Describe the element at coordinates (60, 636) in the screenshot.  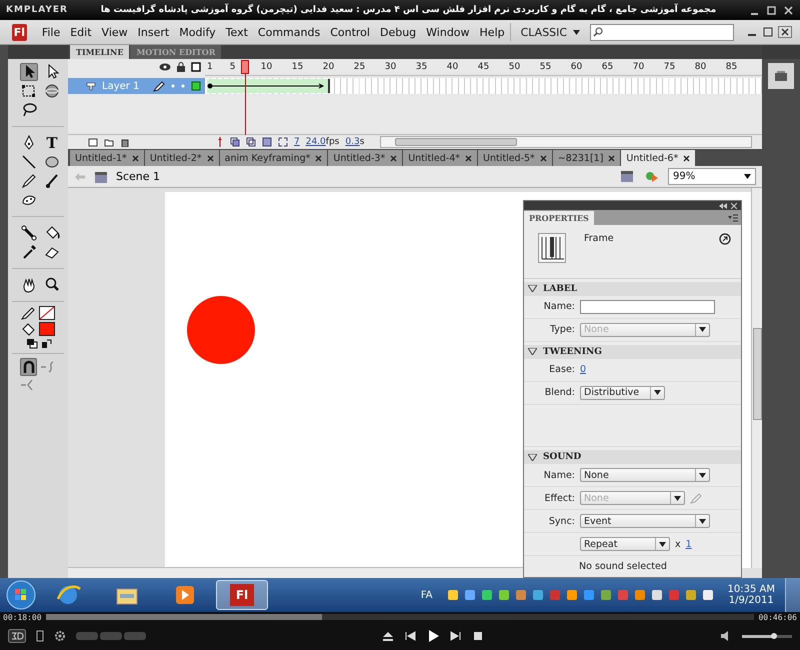
I see `settings-icon` at that location.